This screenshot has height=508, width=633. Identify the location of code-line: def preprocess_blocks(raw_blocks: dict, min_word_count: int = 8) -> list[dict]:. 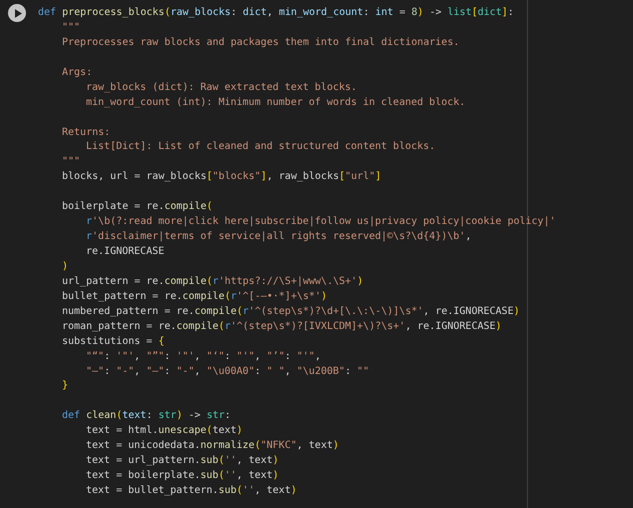
(276, 12).